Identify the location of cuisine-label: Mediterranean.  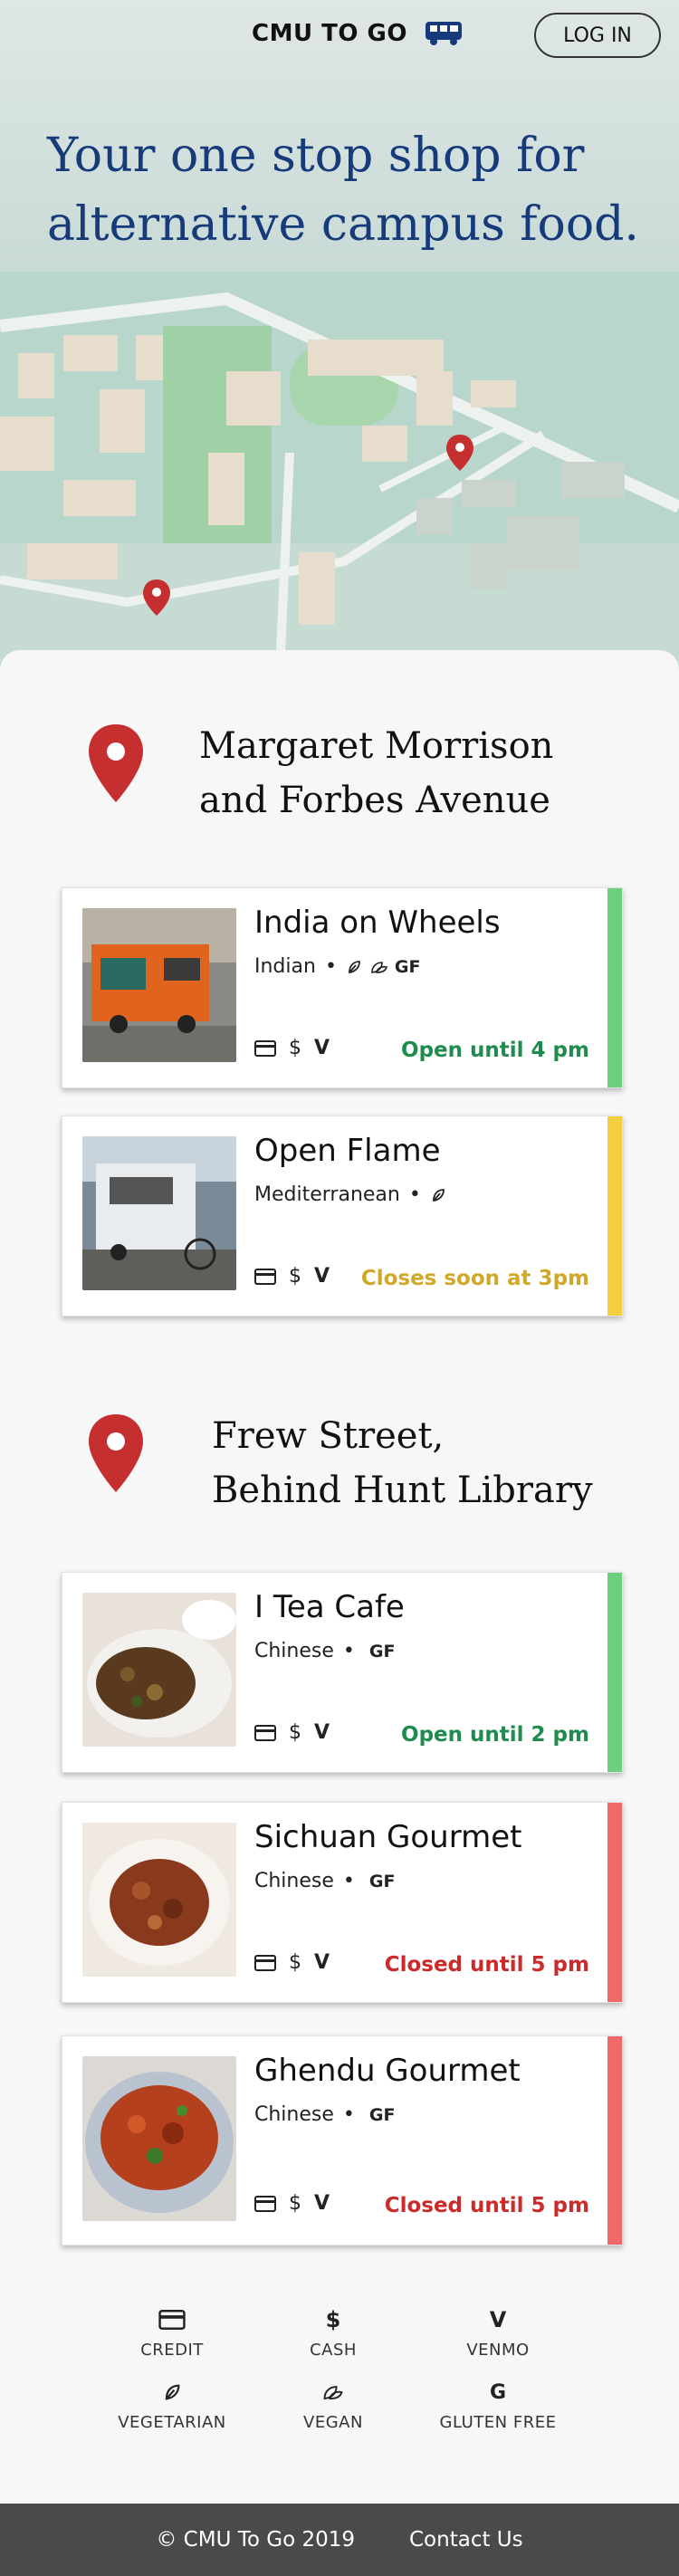
(327, 1194).